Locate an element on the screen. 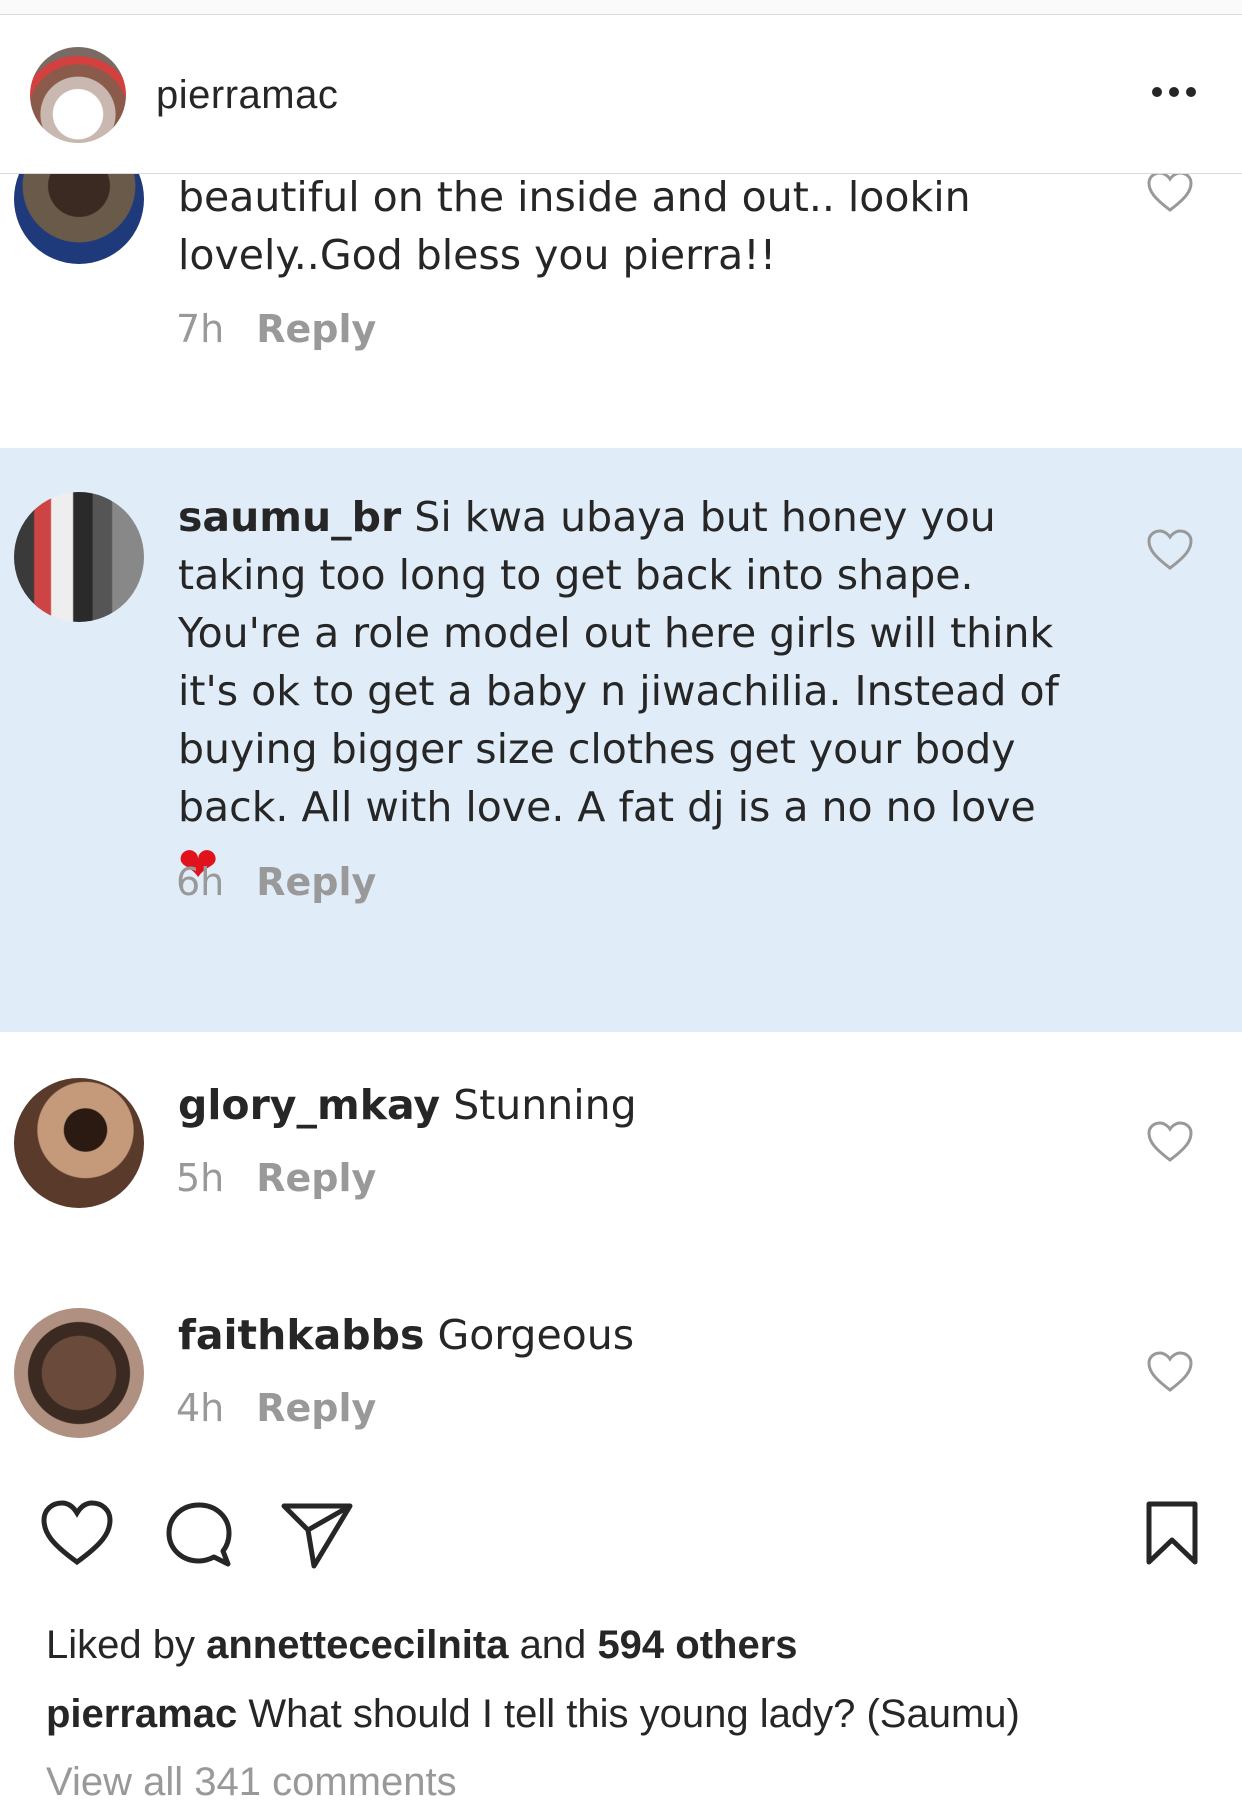 Image resolution: width=1242 pixels, height=1813 pixels. comment-meta: 5h Reply is located at coordinates (276, 1178).